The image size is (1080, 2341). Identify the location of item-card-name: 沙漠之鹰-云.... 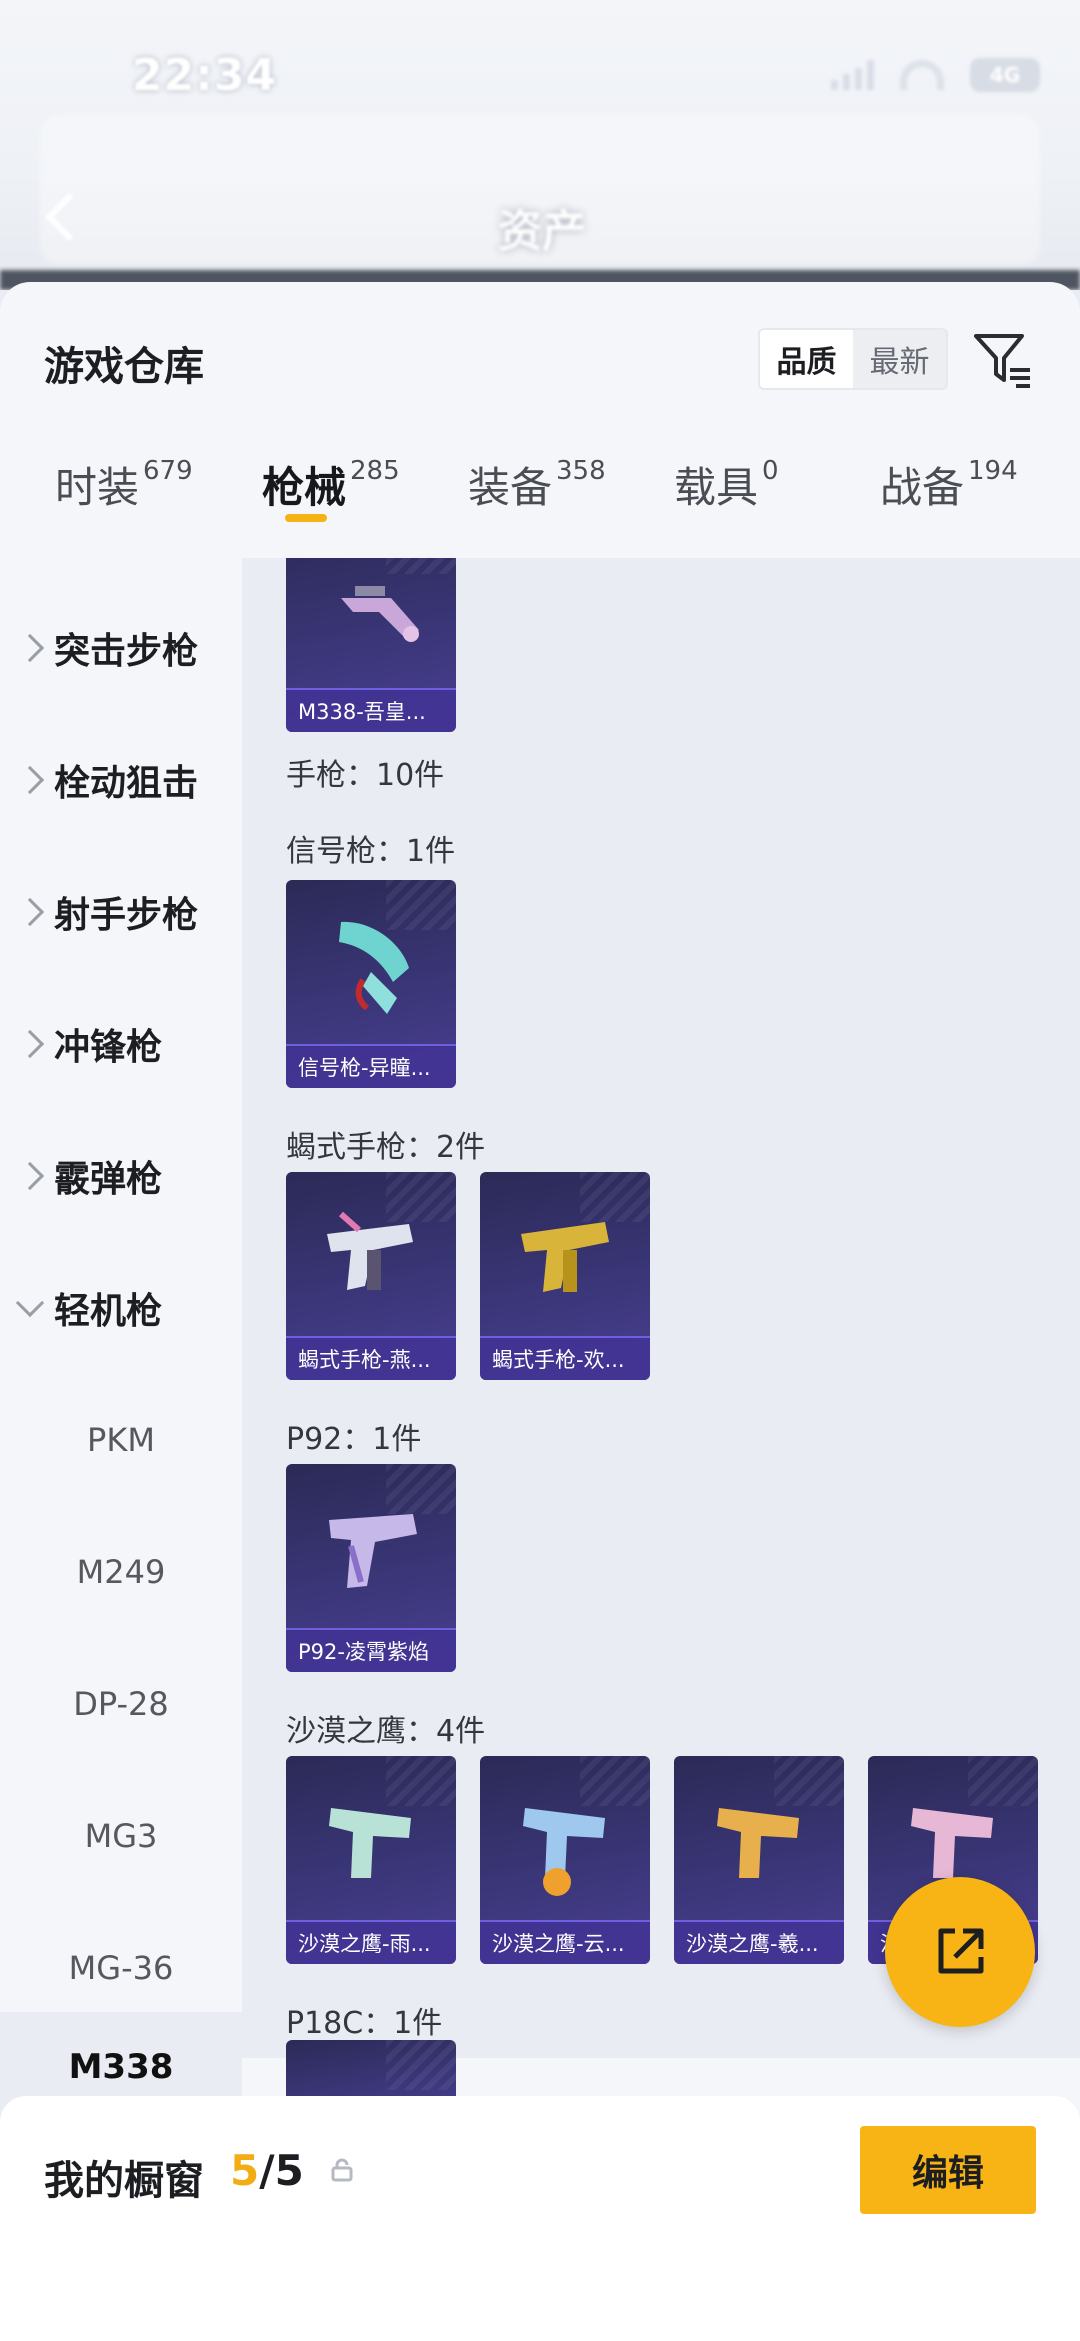
(565, 1942).